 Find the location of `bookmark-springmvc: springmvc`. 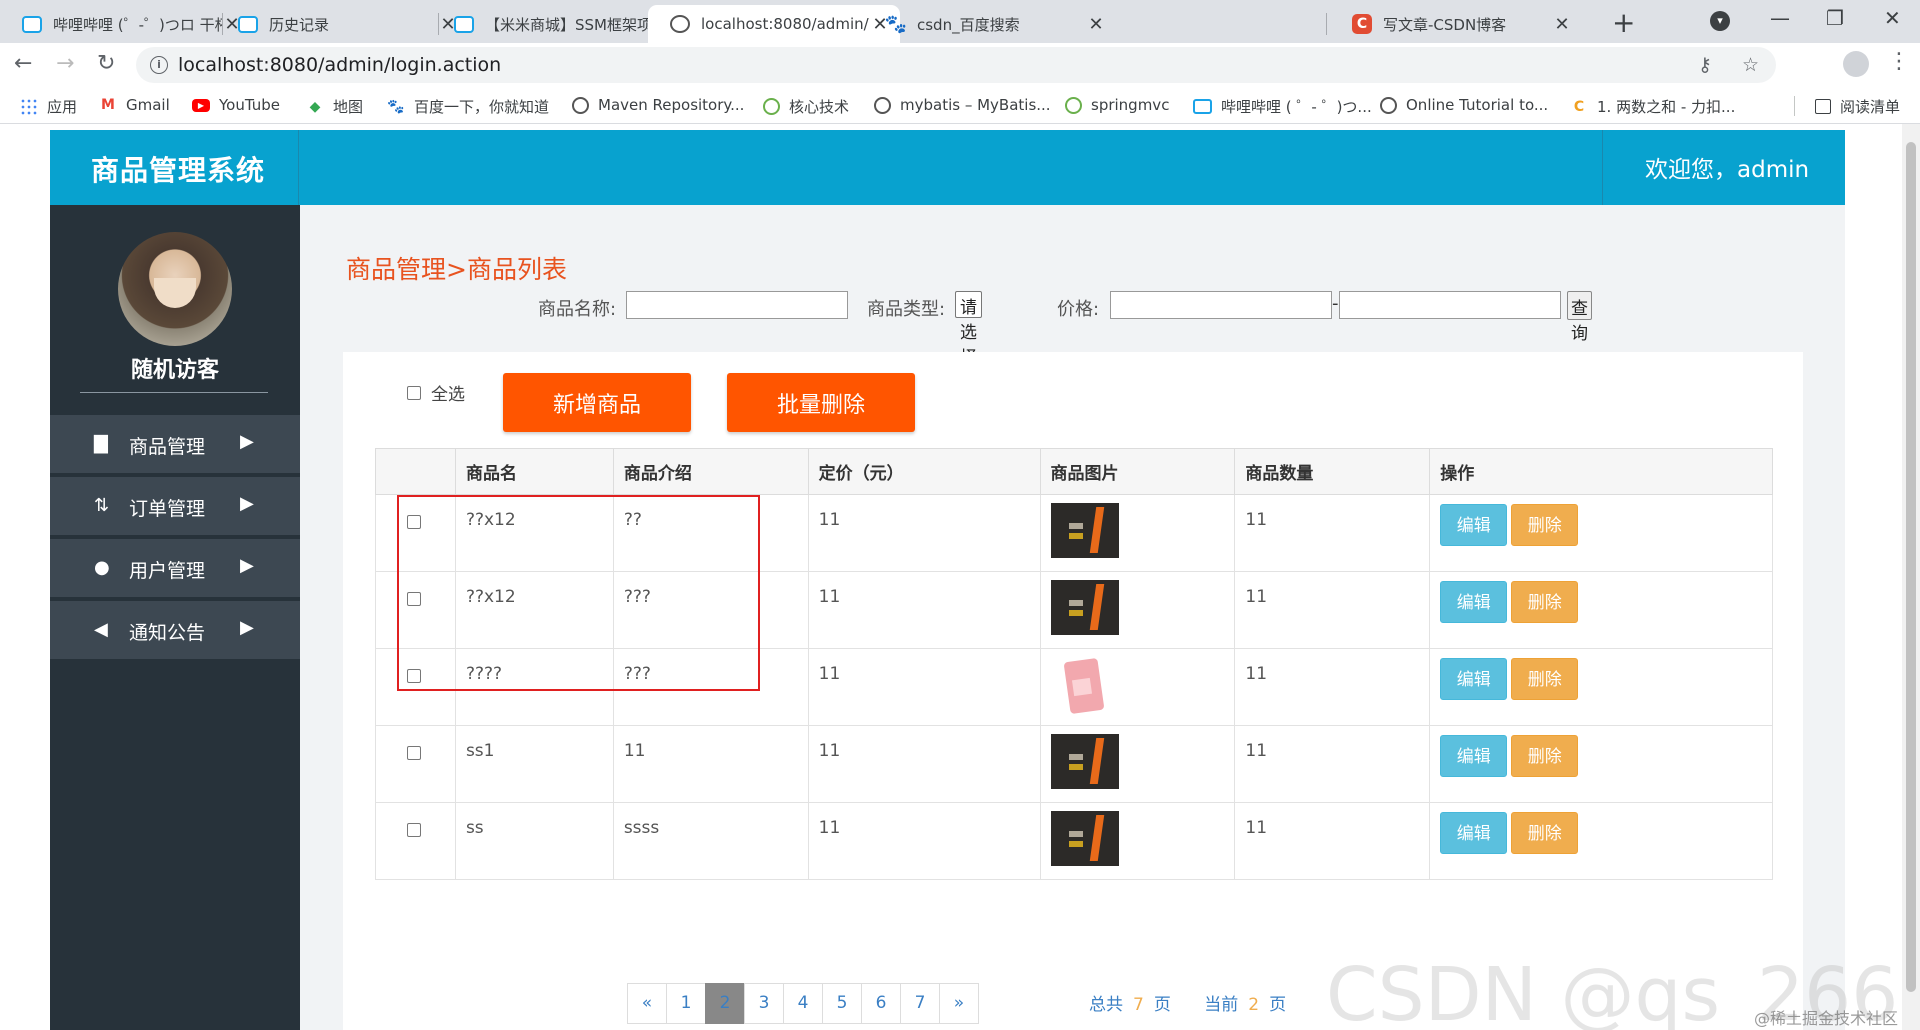

bookmark-springmvc: springmvc is located at coordinates (1117, 105).